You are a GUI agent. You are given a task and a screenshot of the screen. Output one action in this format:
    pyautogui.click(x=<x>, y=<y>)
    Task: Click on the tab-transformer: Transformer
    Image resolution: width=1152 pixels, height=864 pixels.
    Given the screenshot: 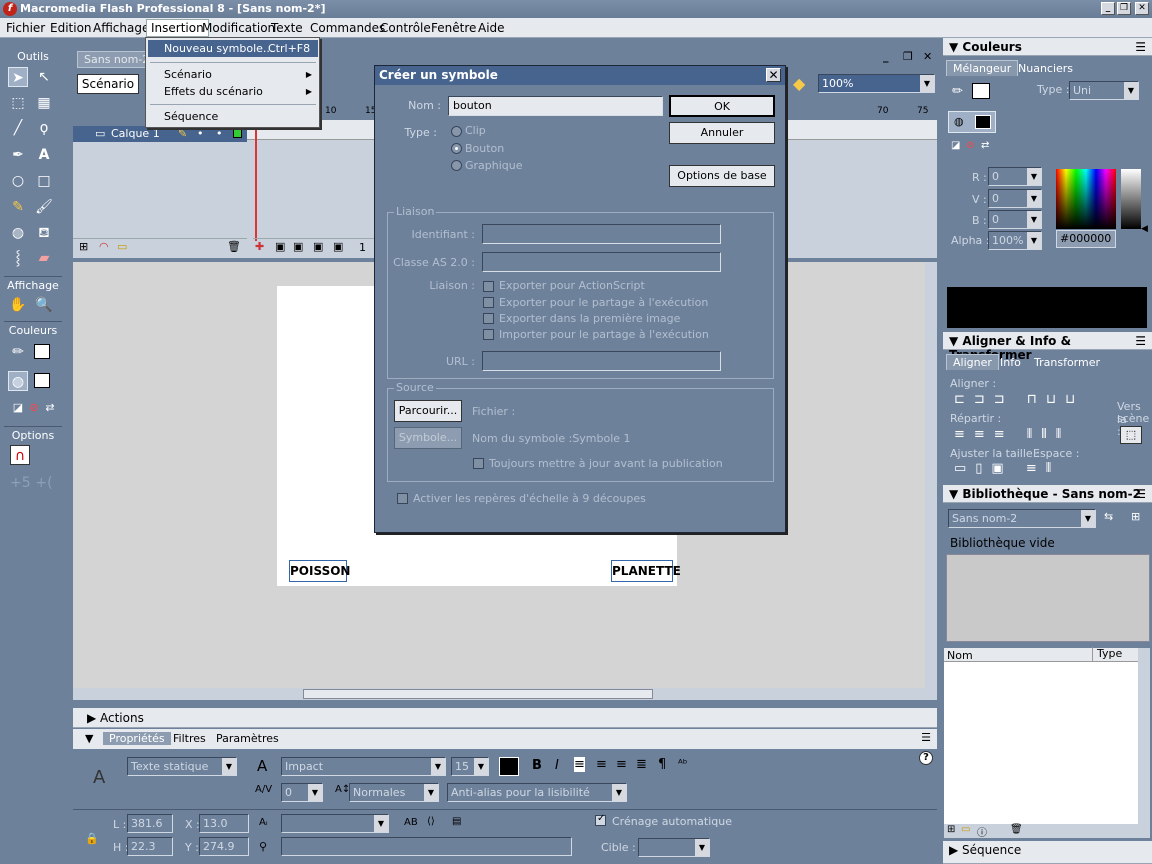 What is the action you would take?
    pyautogui.click(x=1067, y=362)
    